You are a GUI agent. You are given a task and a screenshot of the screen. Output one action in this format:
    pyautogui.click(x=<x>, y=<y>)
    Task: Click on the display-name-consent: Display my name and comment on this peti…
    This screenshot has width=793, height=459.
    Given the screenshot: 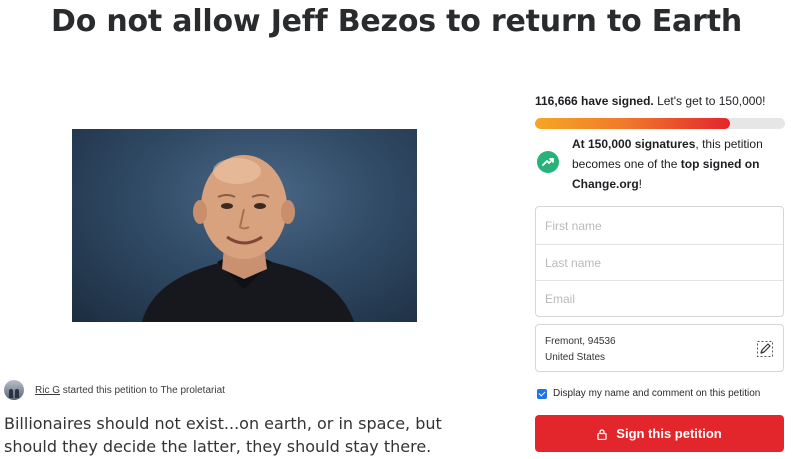 What is the action you would take?
    pyautogui.click(x=648, y=393)
    